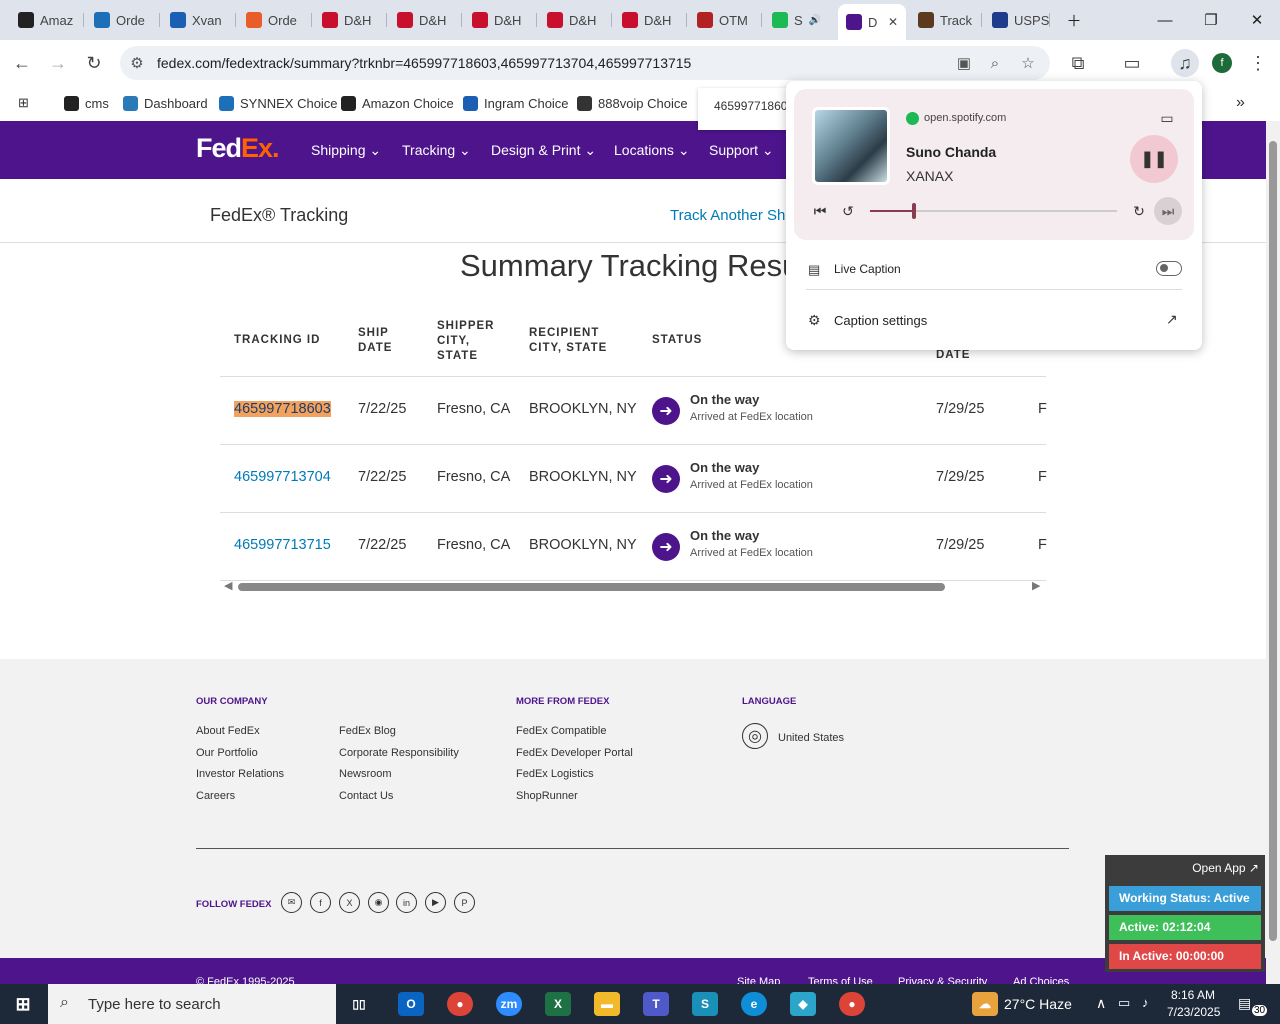 The height and width of the screenshot is (1024, 1280). What do you see at coordinates (397, 103) in the screenshot?
I see `bookmark-item: Amazon Choice` at bounding box center [397, 103].